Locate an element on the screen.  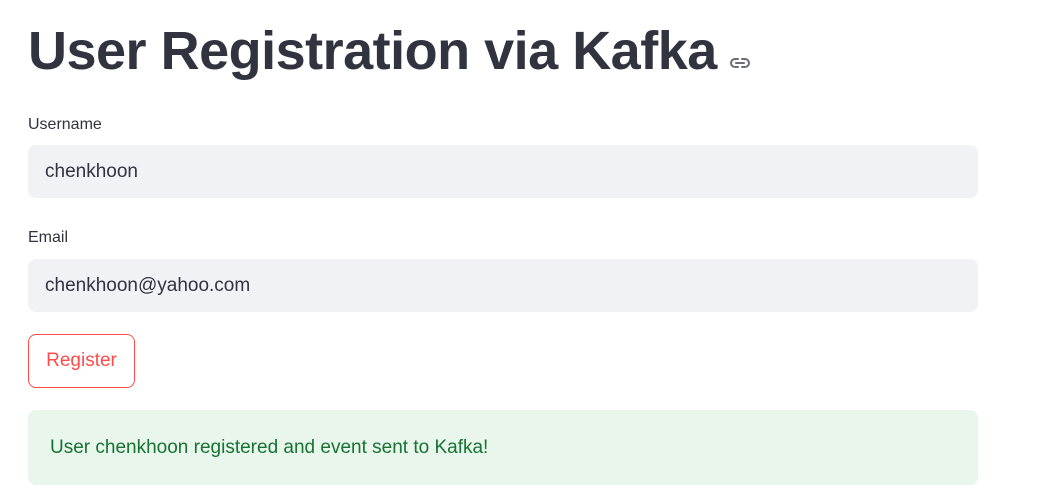
username-label: Username is located at coordinates (65, 124).